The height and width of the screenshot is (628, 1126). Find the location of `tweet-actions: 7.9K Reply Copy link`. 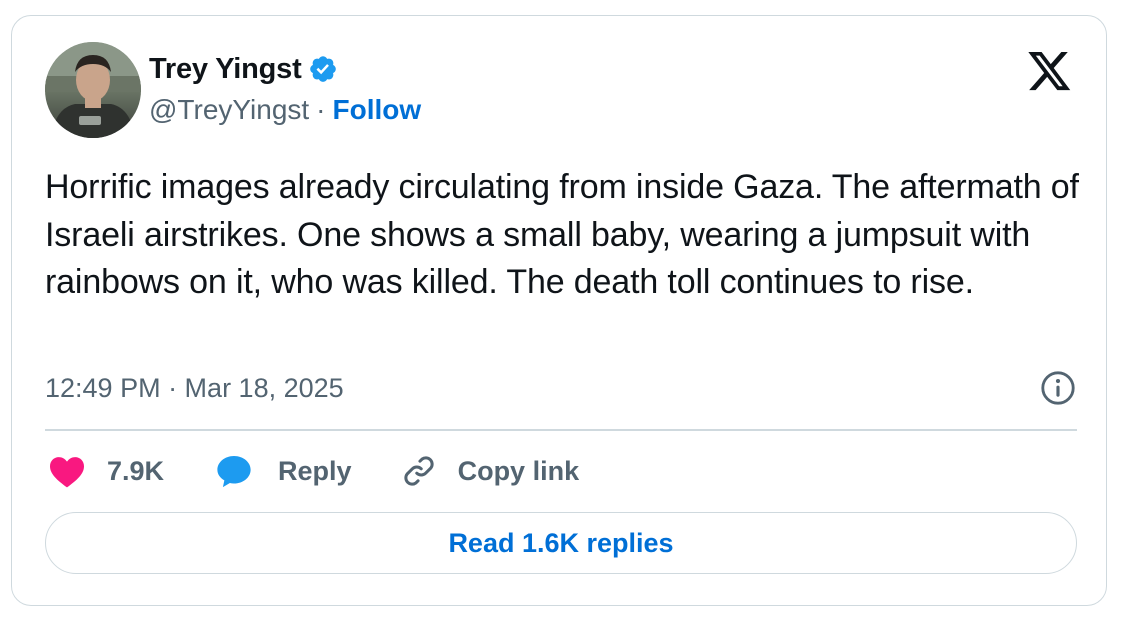

tweet-actions: 7.9K Reply Copy link is located at coordinates (313, 471).